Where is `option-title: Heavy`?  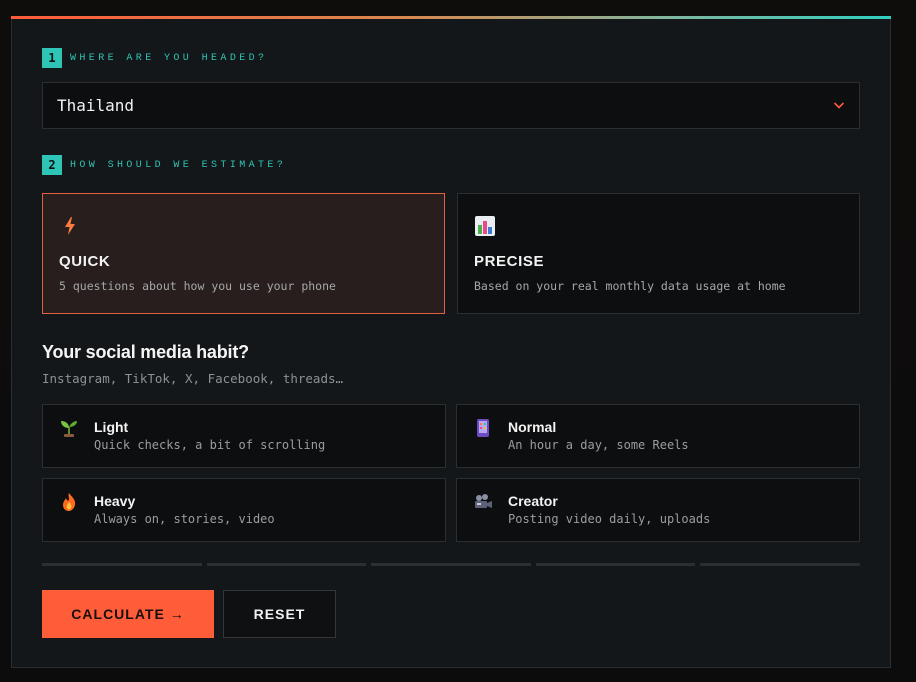
option-title: Heavy is located at coordinates (115, 501).